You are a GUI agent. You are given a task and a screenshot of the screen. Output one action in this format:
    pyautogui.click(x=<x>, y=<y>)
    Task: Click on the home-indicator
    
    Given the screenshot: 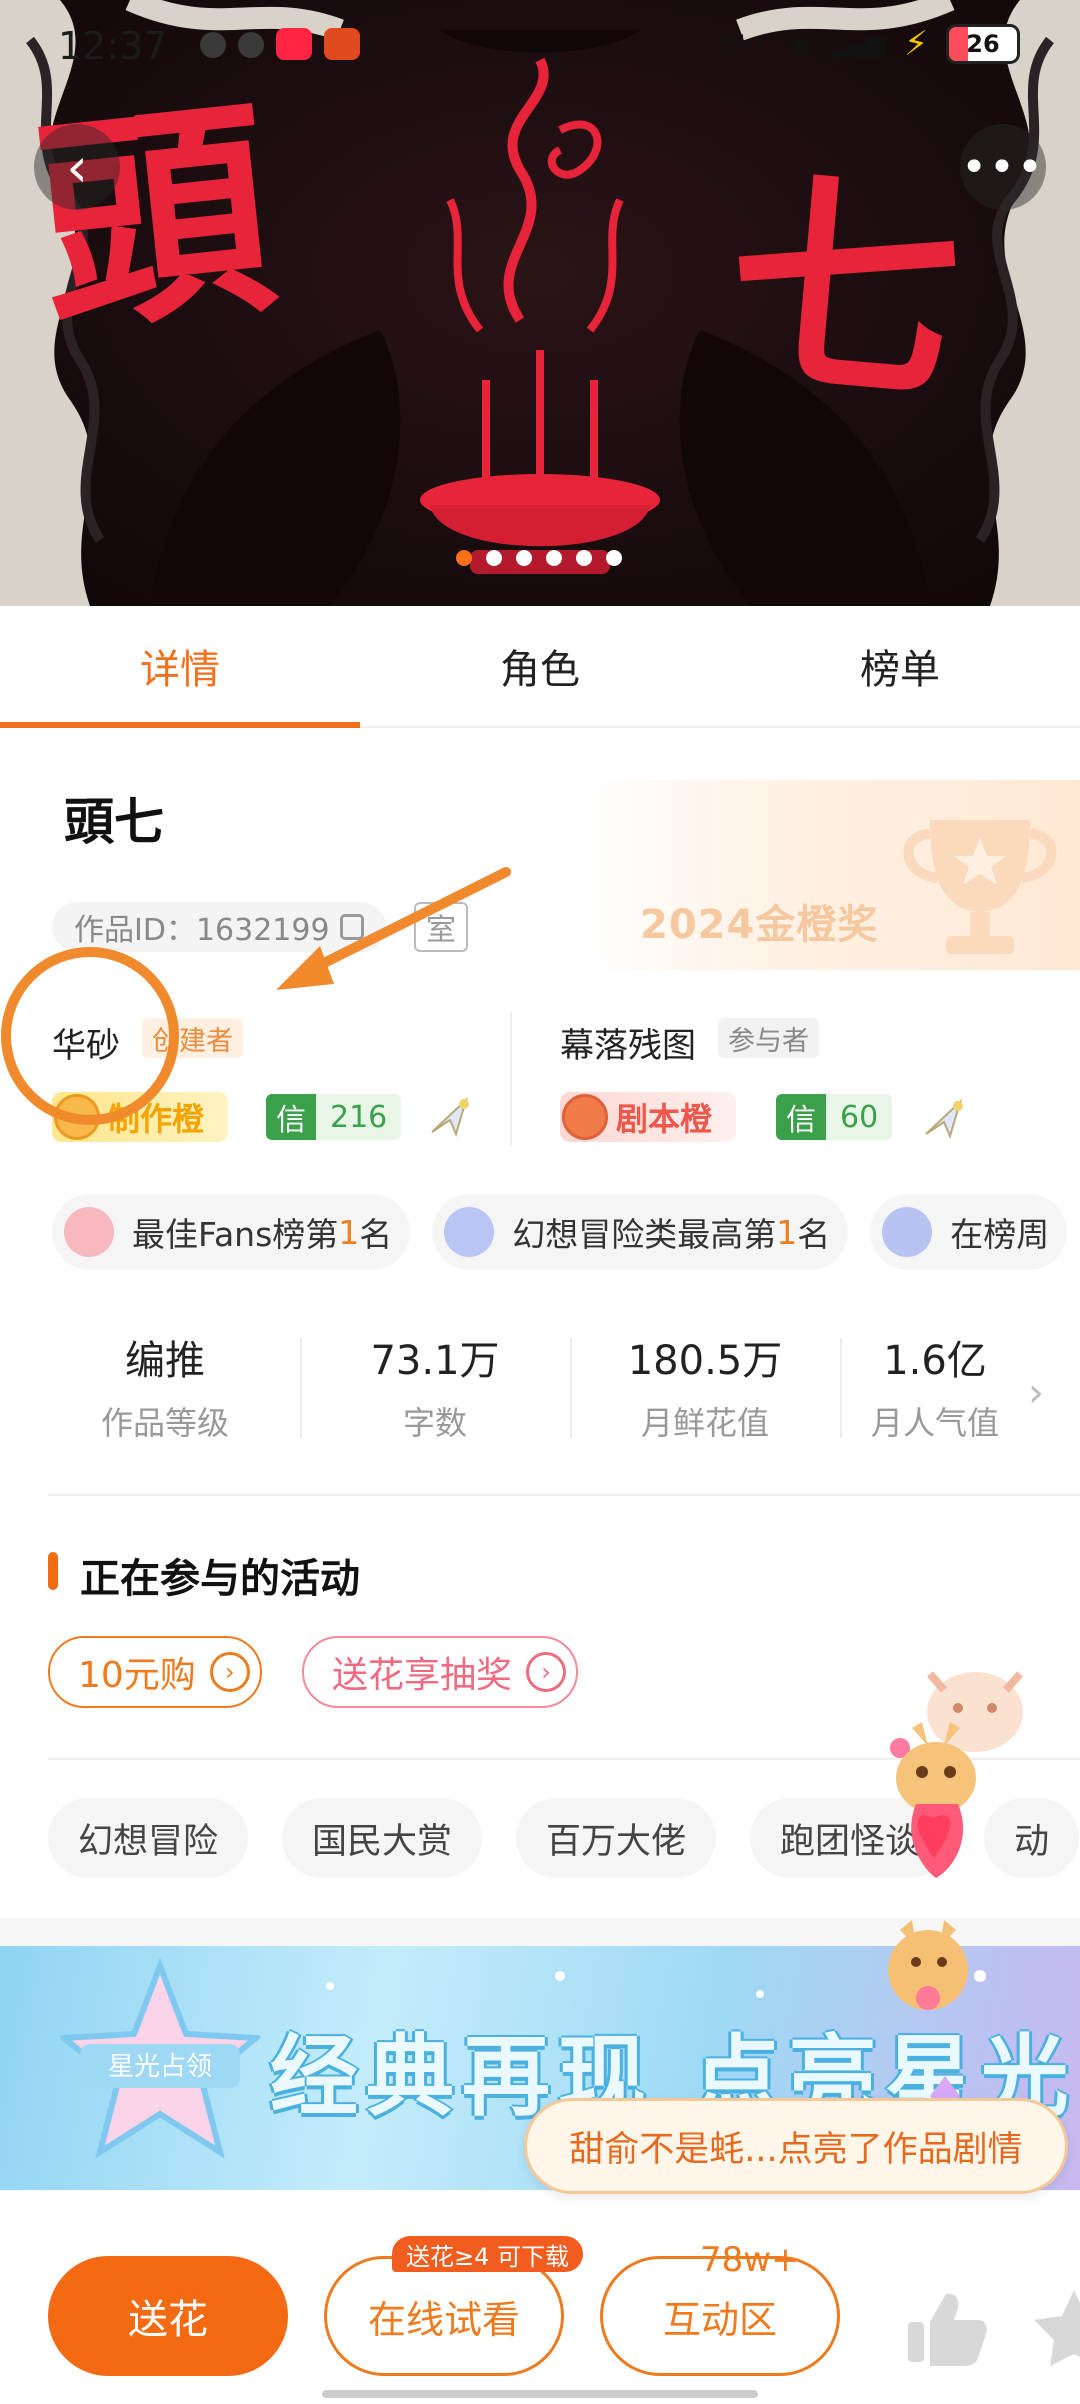 What is the action you would take?
    pyautogui.click(x=540, y=2394)
    